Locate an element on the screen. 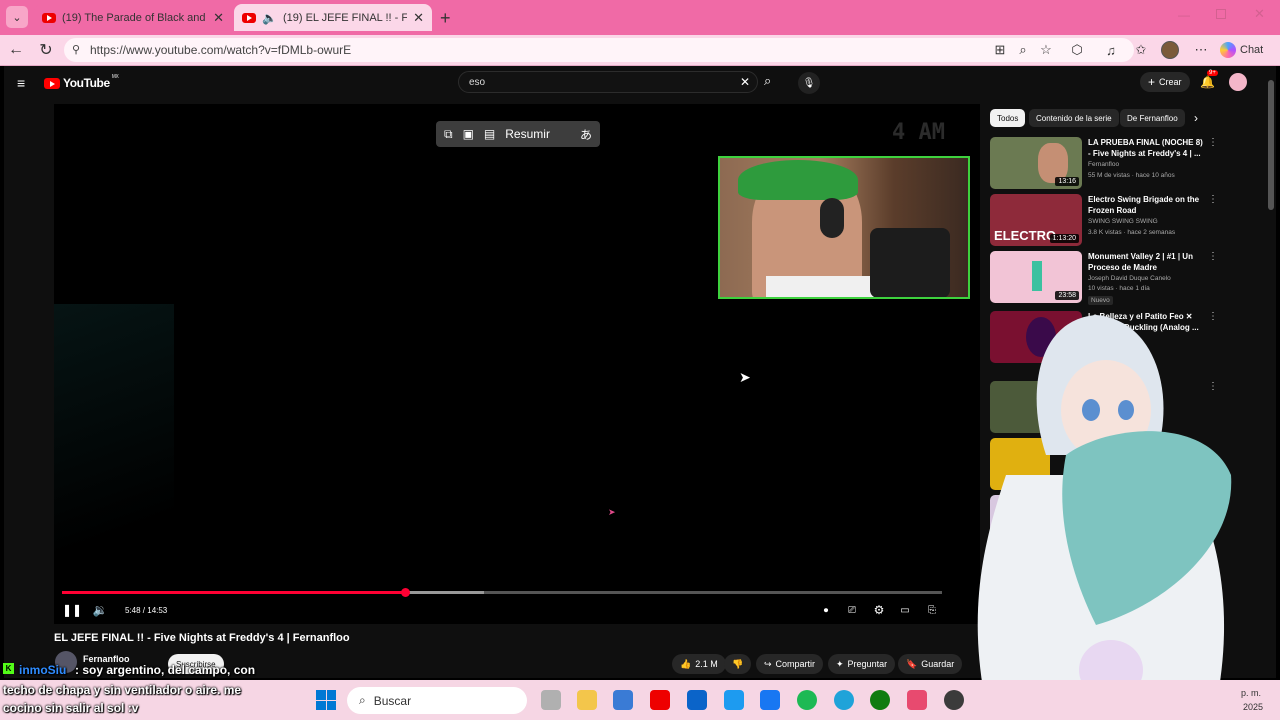 The width and height of the screenshot is (1280, 720). duration-badge: 13:16 is located at coordinates (1067, 181).